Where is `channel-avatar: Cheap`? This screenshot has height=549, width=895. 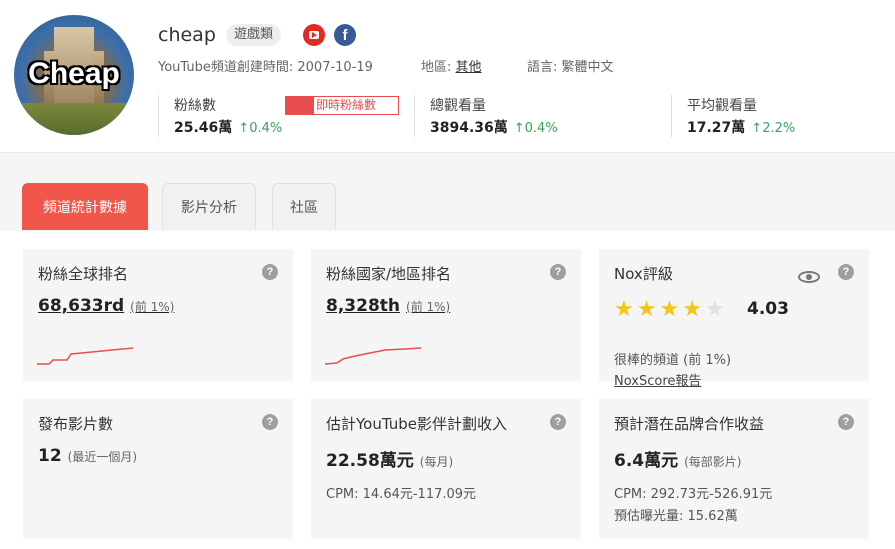
channel-avatar: Cheap is located at coordinates (74, 75).